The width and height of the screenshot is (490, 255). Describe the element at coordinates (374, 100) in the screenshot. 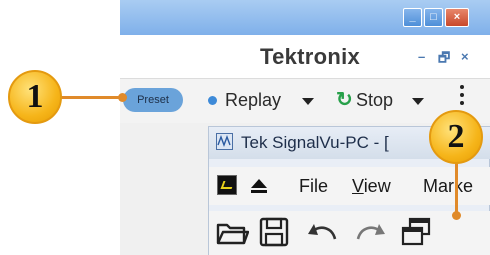

I see `stop-button: Stop` at that location.